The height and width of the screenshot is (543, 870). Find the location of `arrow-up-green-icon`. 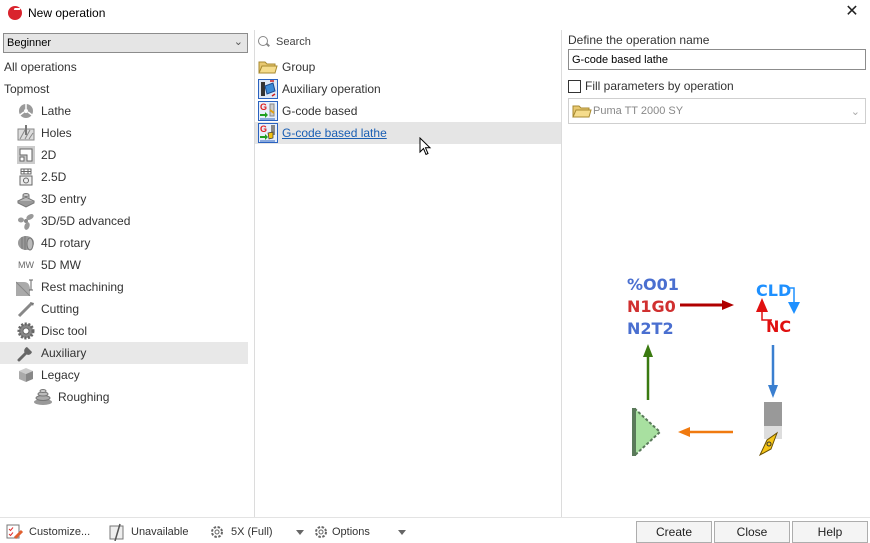

arrow-up-green-icon is located at coordinates (648, 372).